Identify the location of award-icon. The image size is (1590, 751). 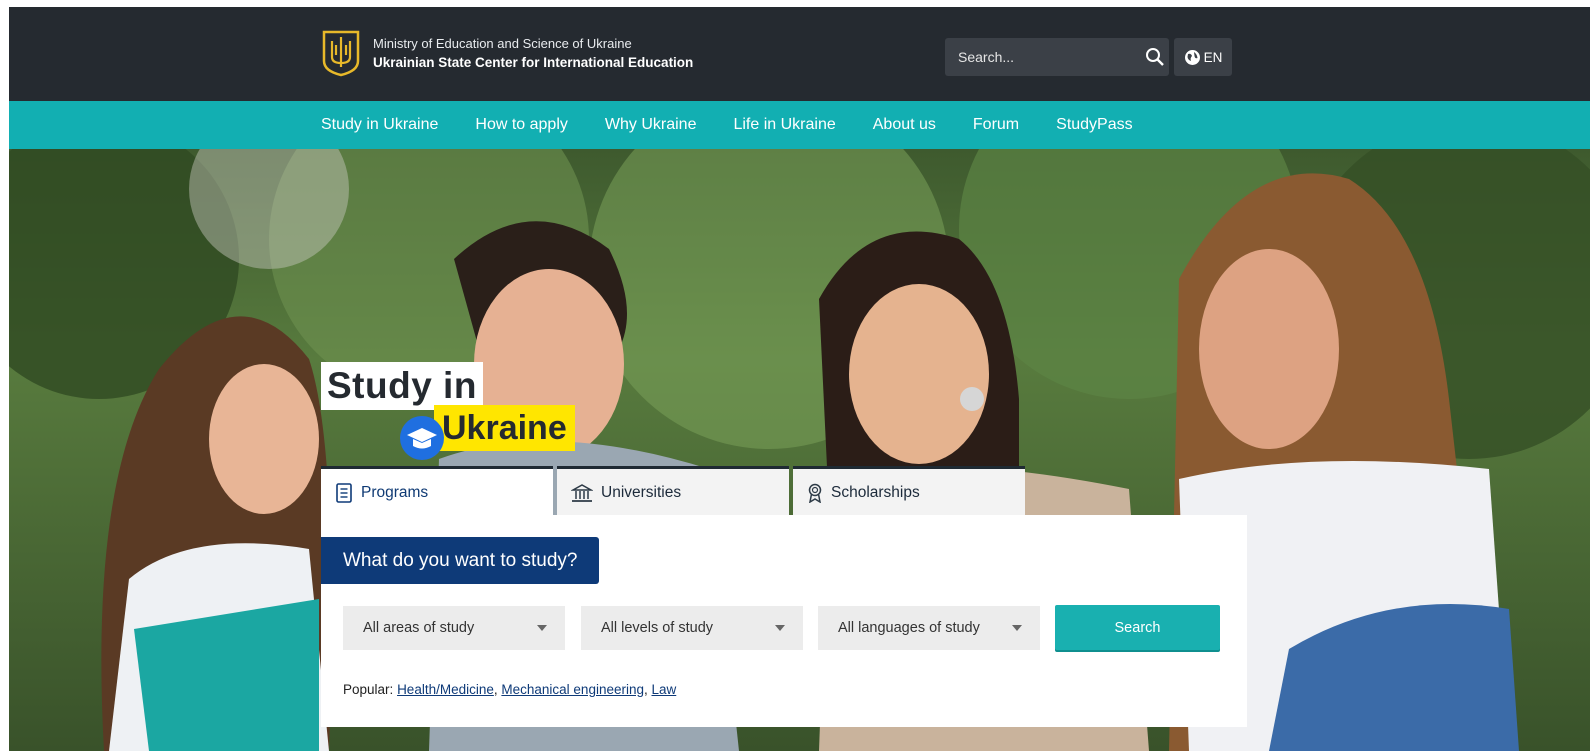
(815, 493).